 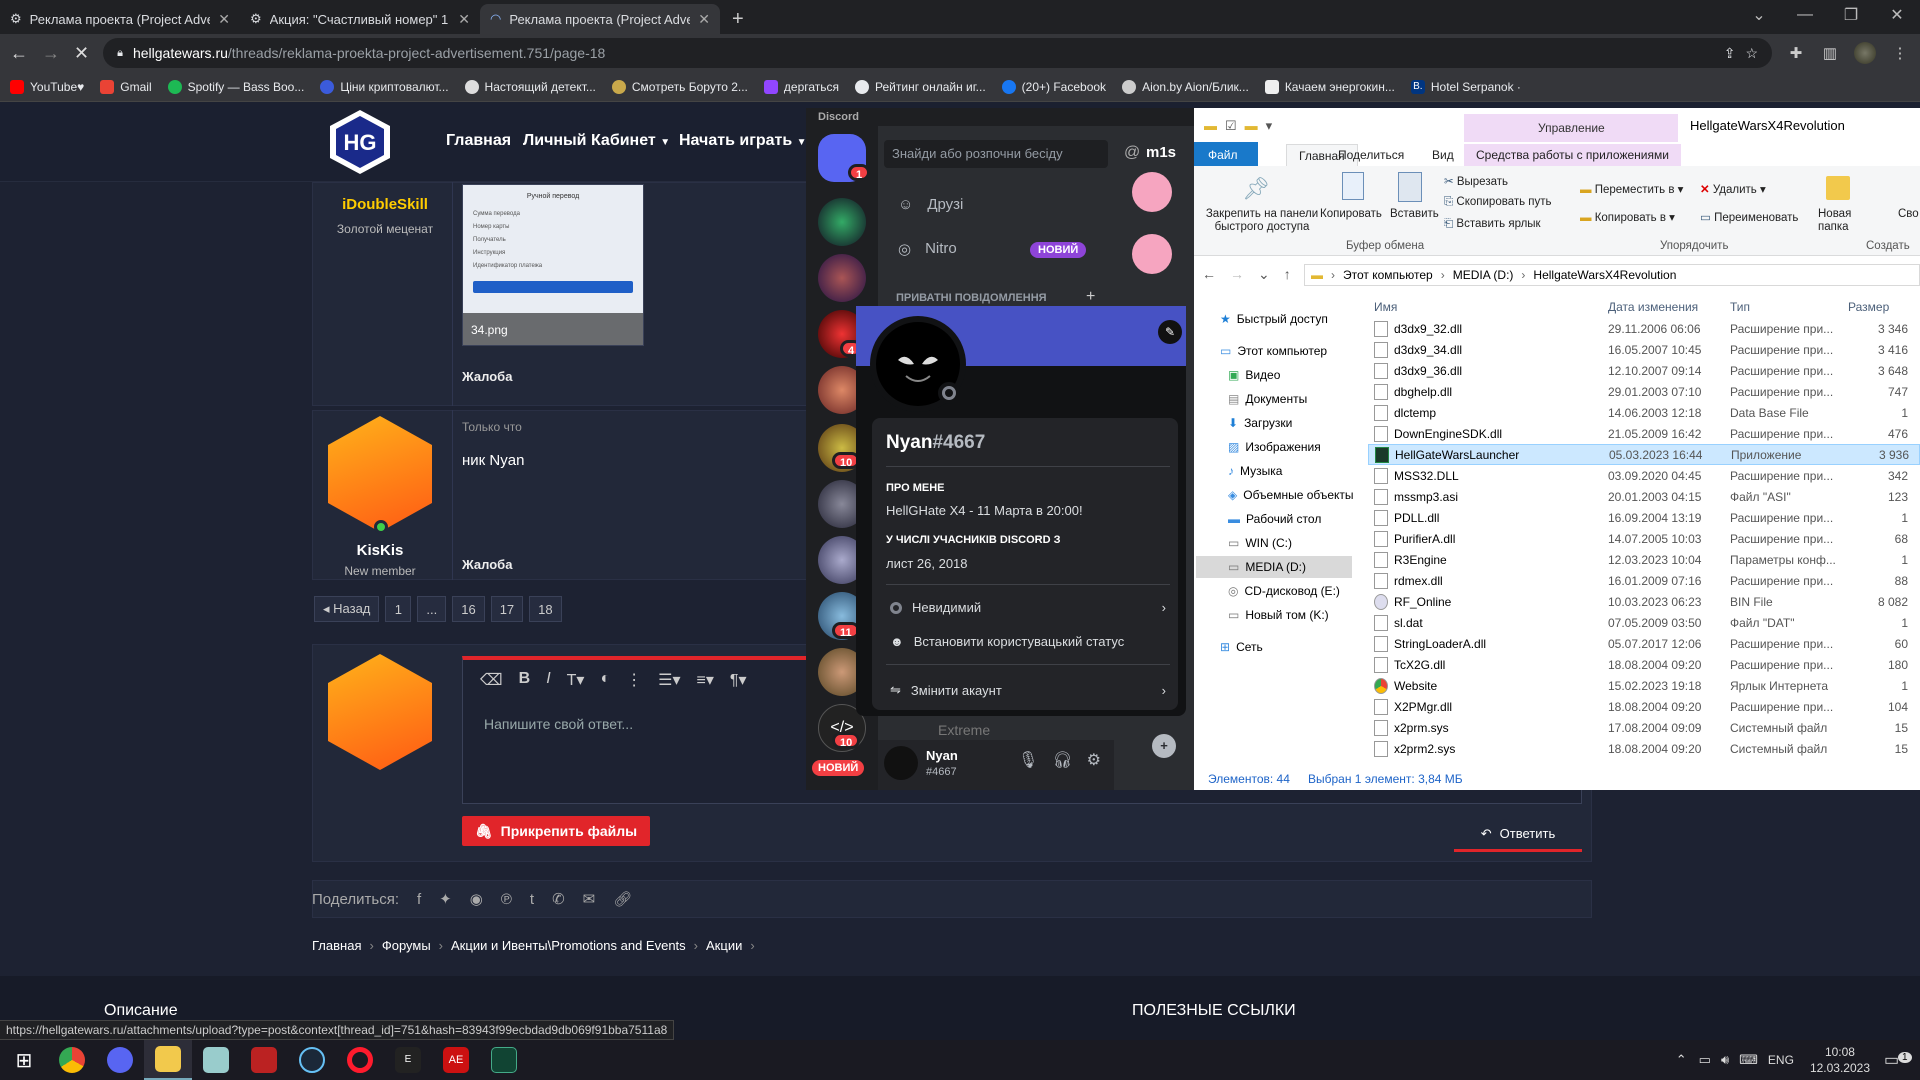 I want to click on bookmark-gmail: Gmail, so click(x=126, y=86).